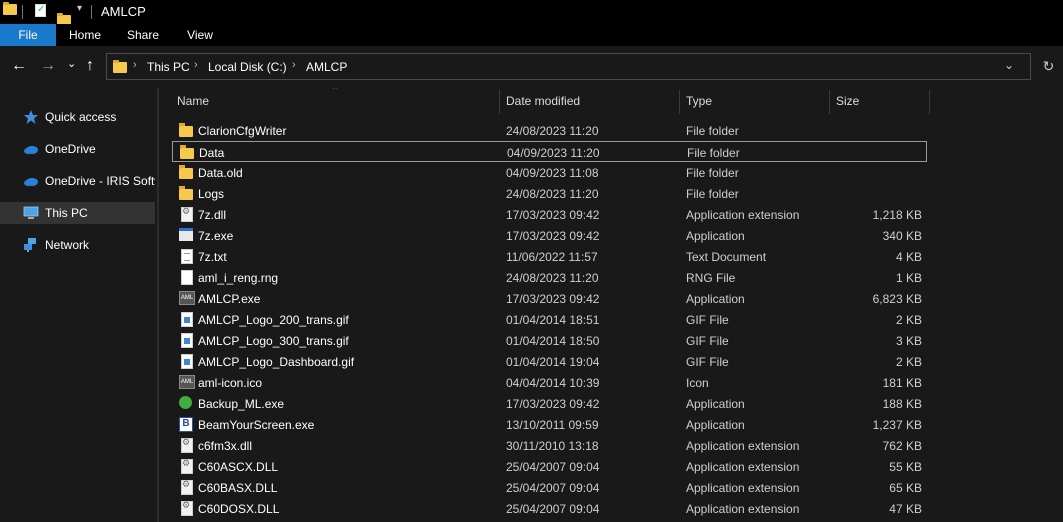 The image size is (1063, 522). Describe the element at coordinates (905, 467) in the screenshot. I see `file-size: 55 KB` at that location.